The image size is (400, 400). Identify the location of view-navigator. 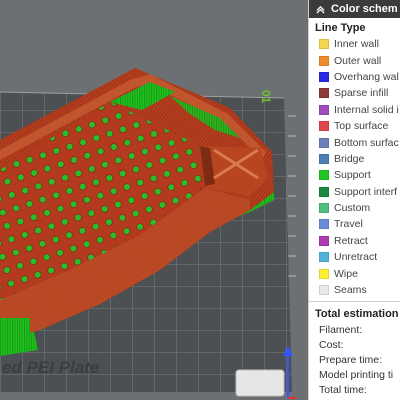
(260, 383).